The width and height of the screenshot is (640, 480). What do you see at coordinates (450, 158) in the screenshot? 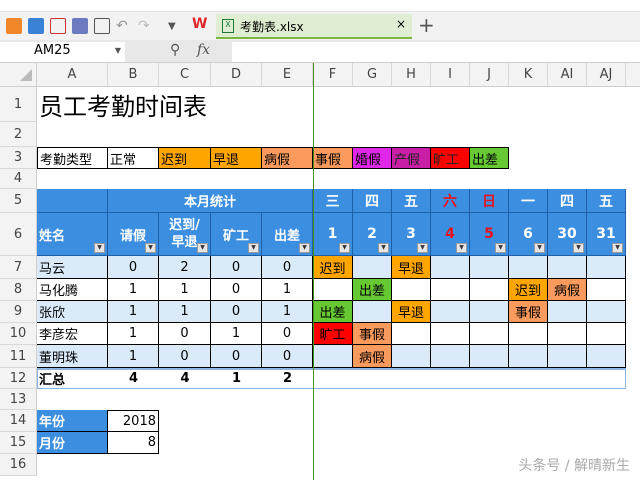
I see `legend-type-7: 旷工` at bounding box center [450, 158].